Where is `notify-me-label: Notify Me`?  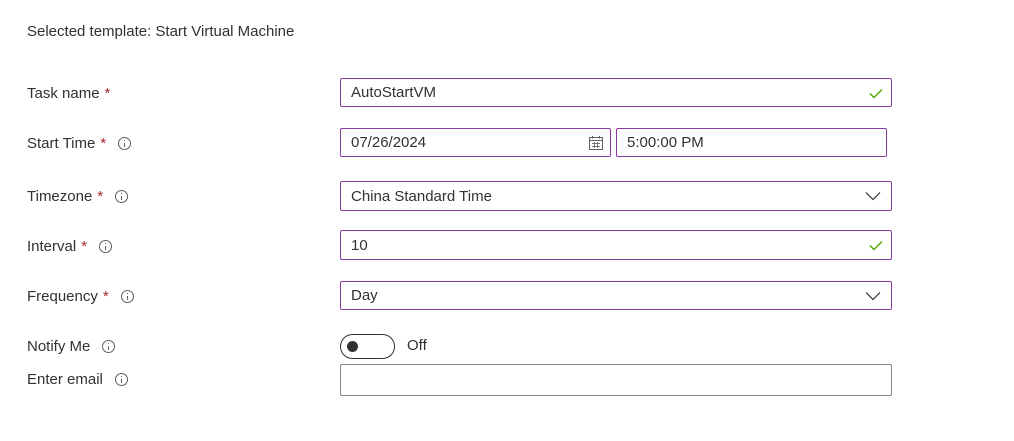 notify-me-label: Notify Me is located at coordinates (71, 346).